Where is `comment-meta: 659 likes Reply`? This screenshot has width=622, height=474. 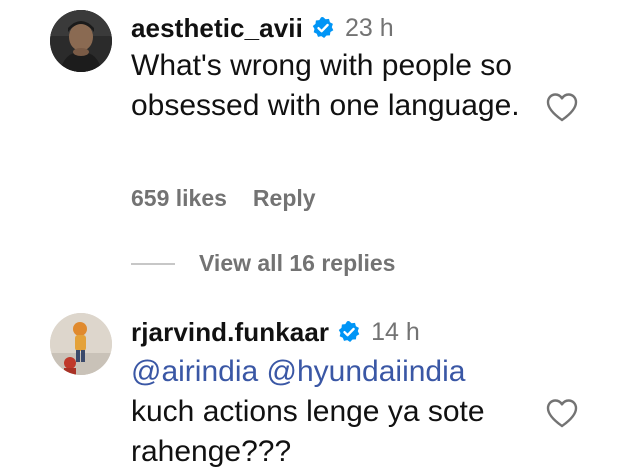 comment-meta: 659 likes Reply is located at coordinates (223, 198).